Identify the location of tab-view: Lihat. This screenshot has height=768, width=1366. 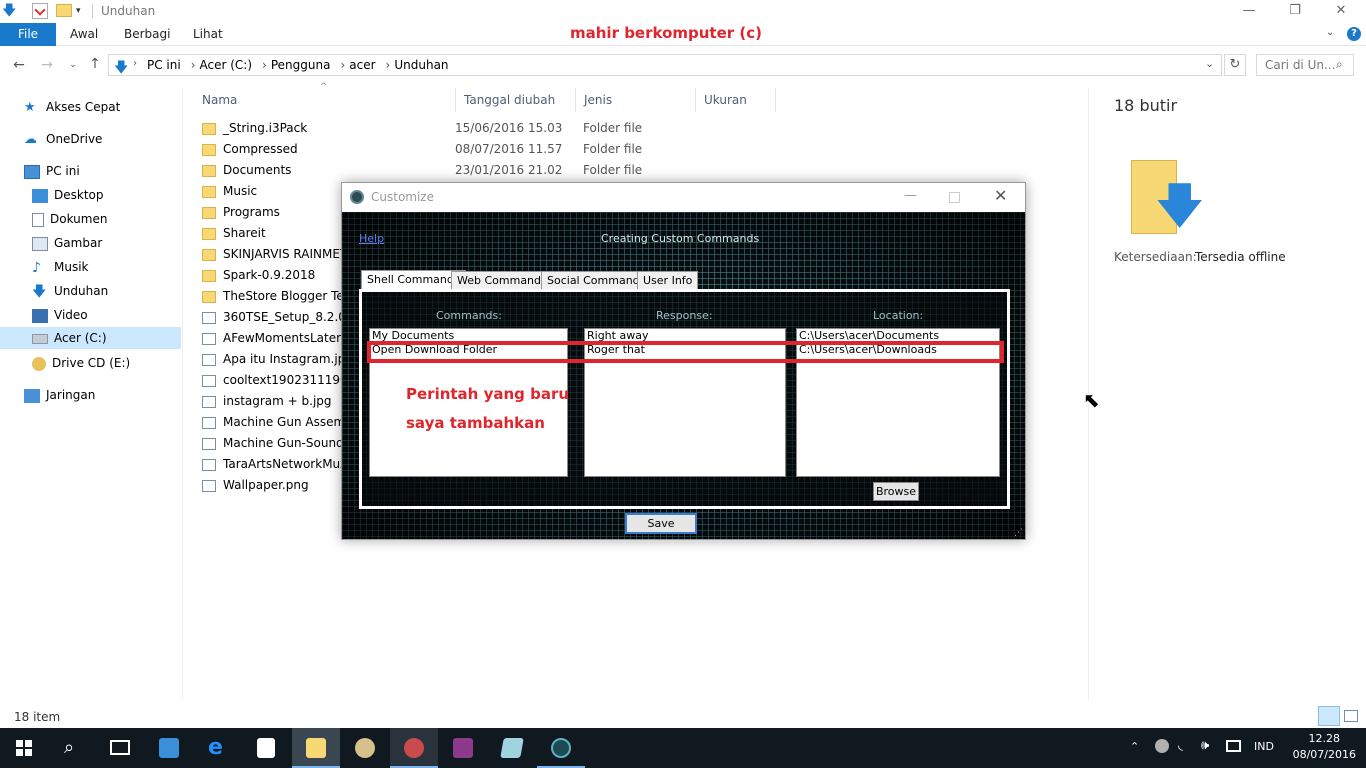
(208, 34).